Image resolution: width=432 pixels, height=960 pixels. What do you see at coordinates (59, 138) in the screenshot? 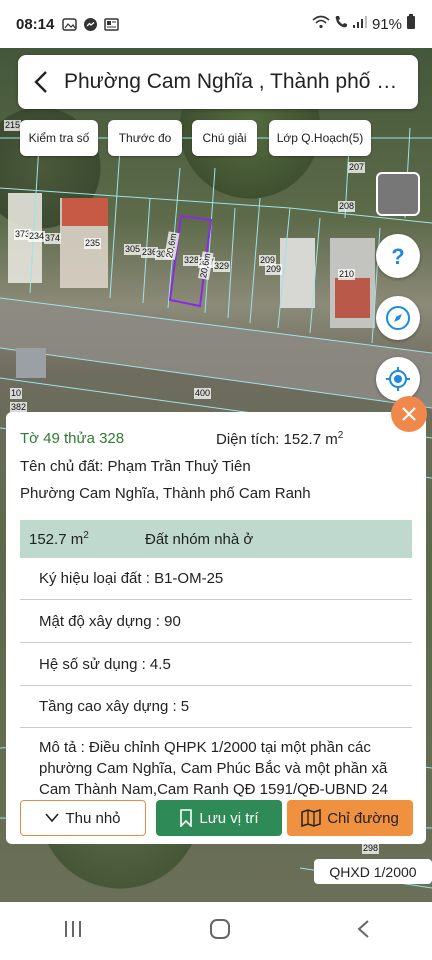
I see `check-number-button: Kiểm tra số` at bounding box center [59, 138].